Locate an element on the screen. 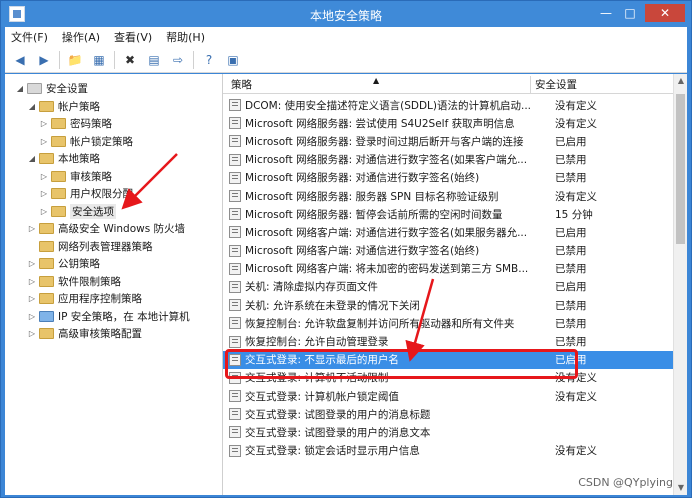 The height and width of the screenshot is (498, 692). menu-view: 查看(V) is located at coordinates (133, 37).